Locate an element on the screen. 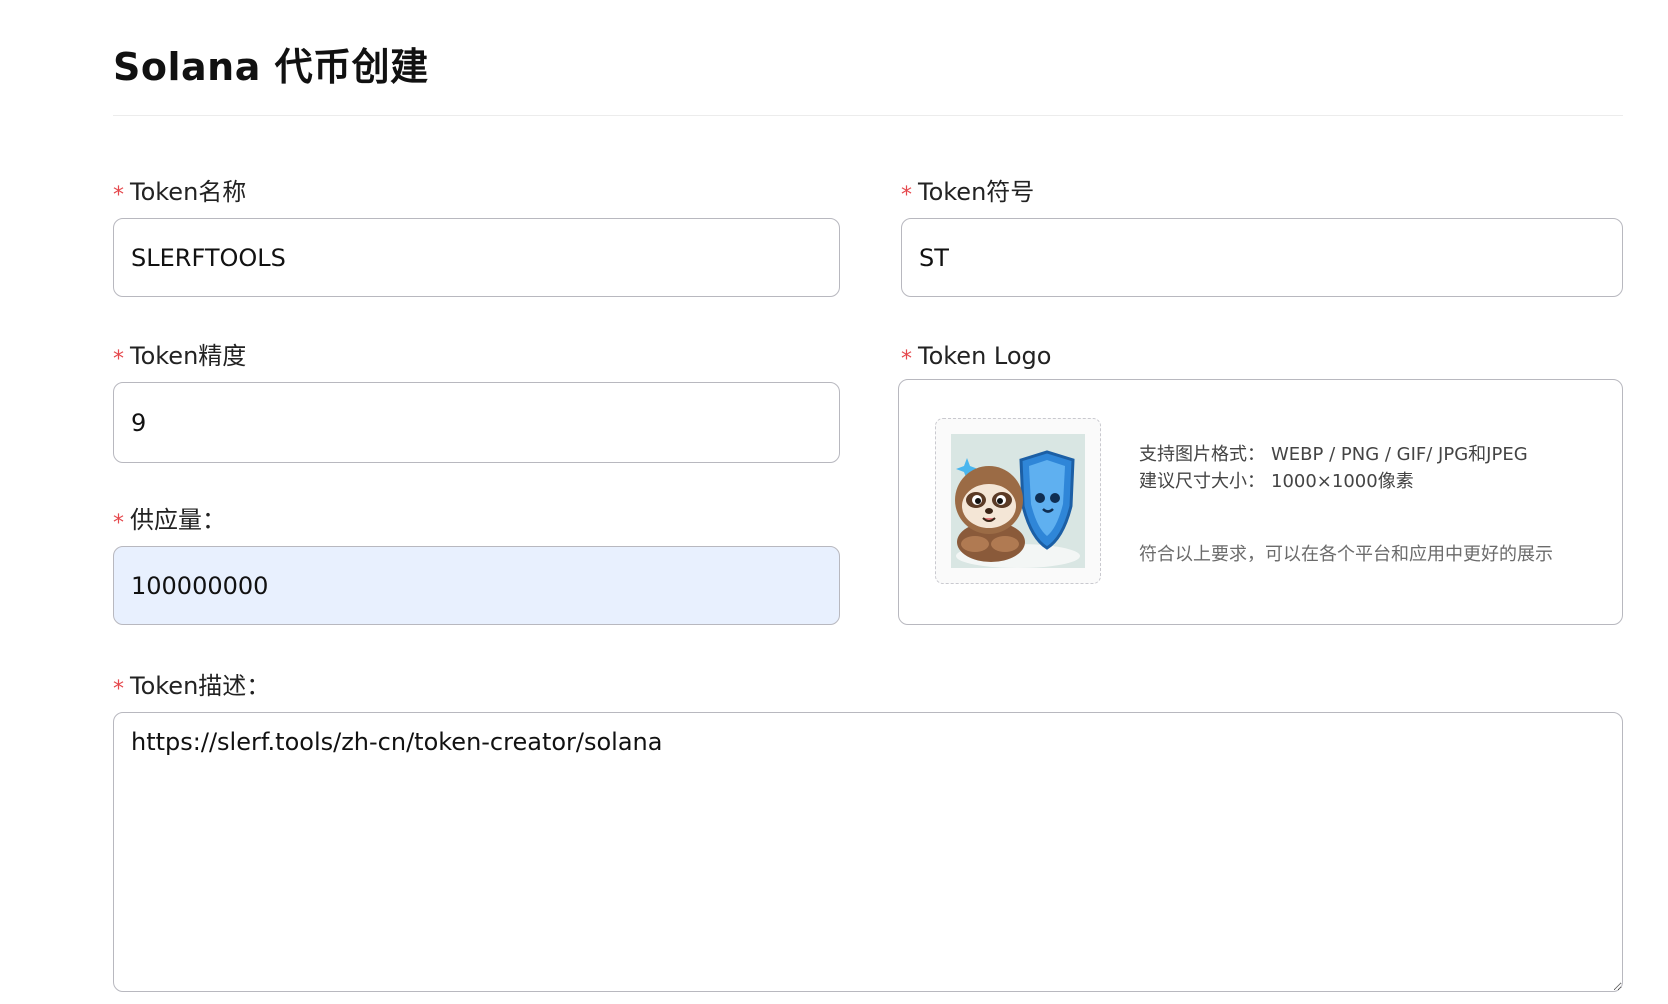 Image resolution: width=1668 pixels, height=1004 pixels. token-decimals-label: * Token精度 is located at coordinates (179, 358).